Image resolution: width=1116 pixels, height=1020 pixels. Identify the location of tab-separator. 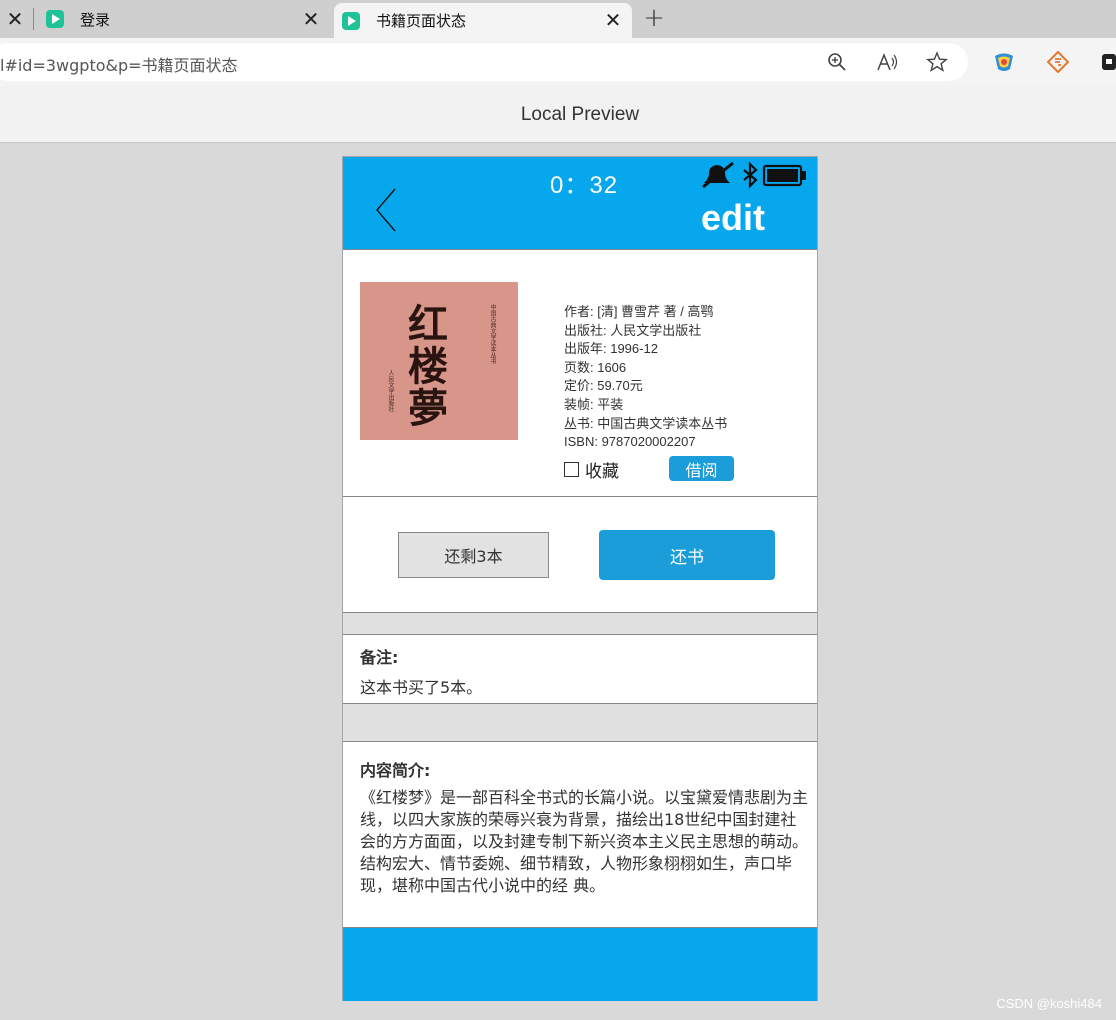
(33, 19).